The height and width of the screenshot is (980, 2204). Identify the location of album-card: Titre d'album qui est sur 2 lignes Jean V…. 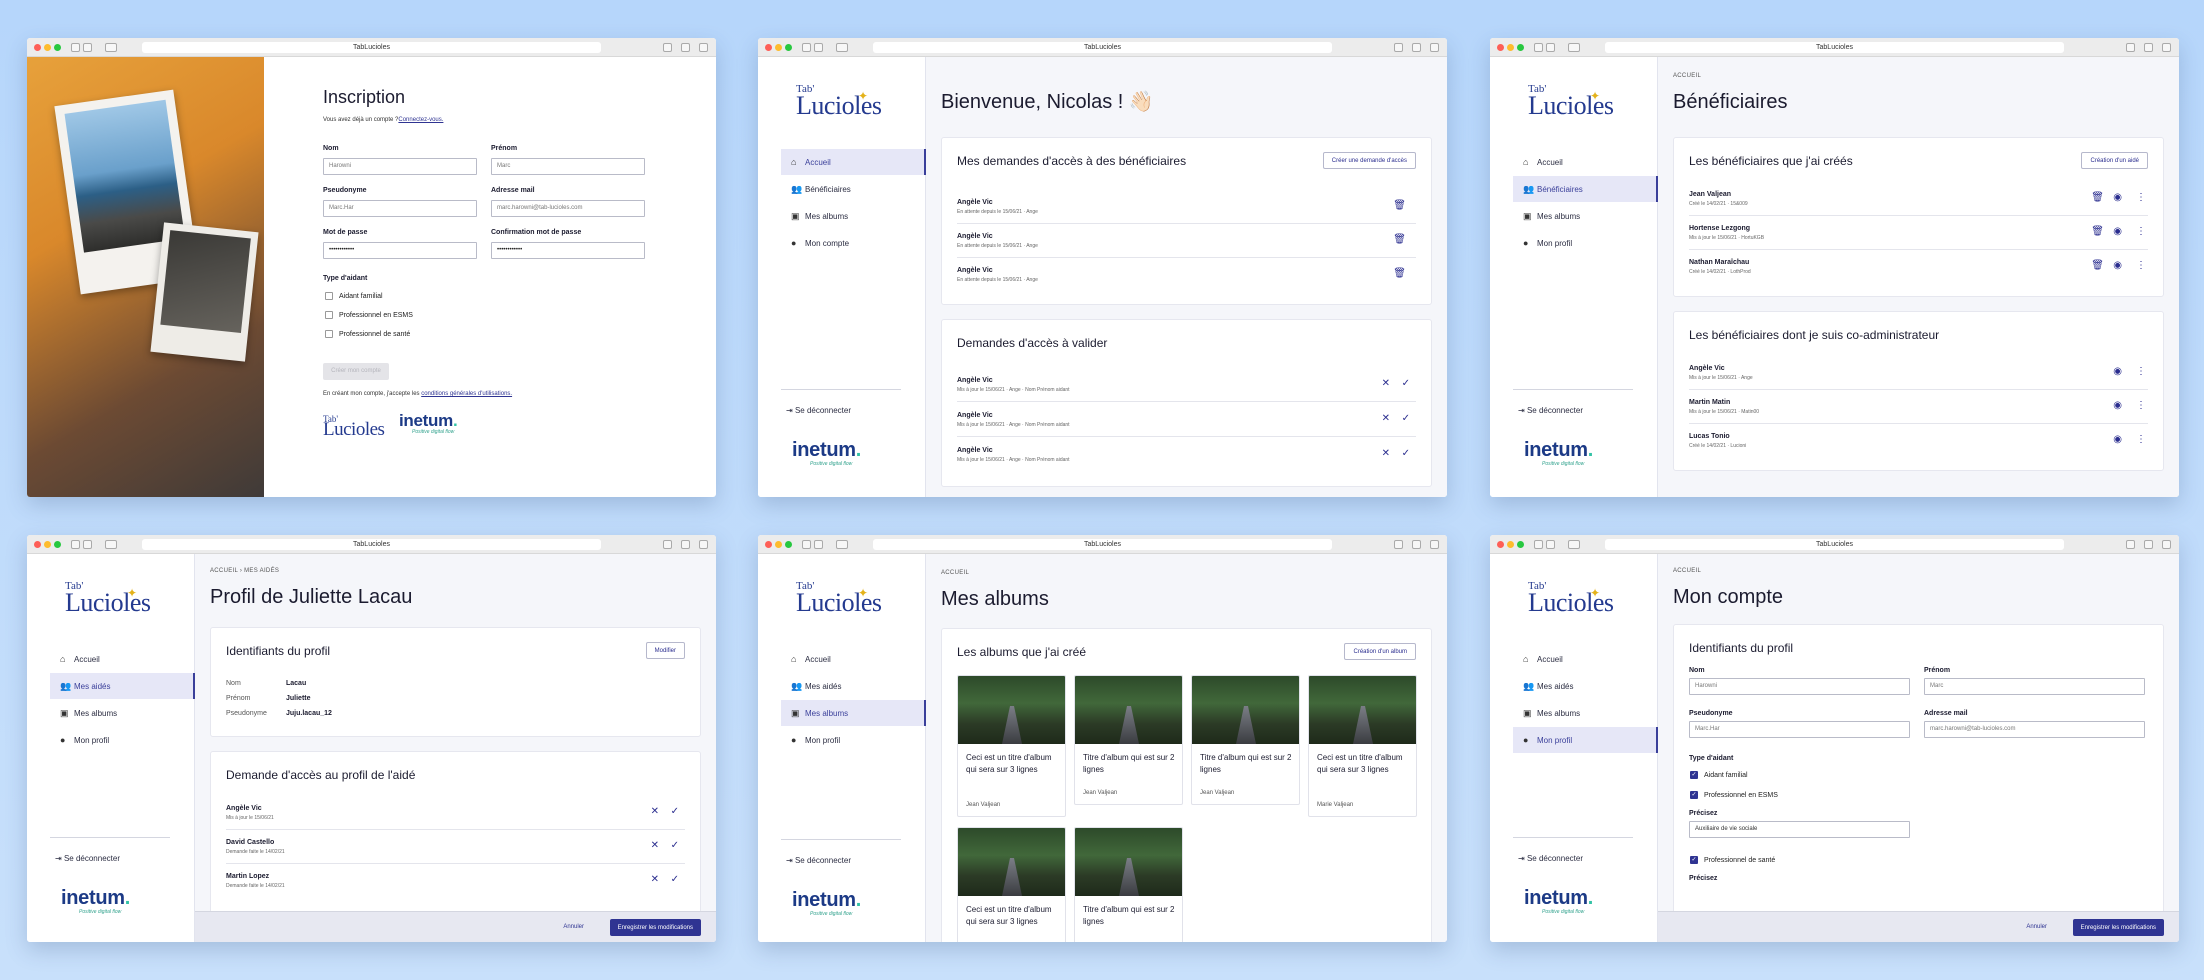
(1128, 740).